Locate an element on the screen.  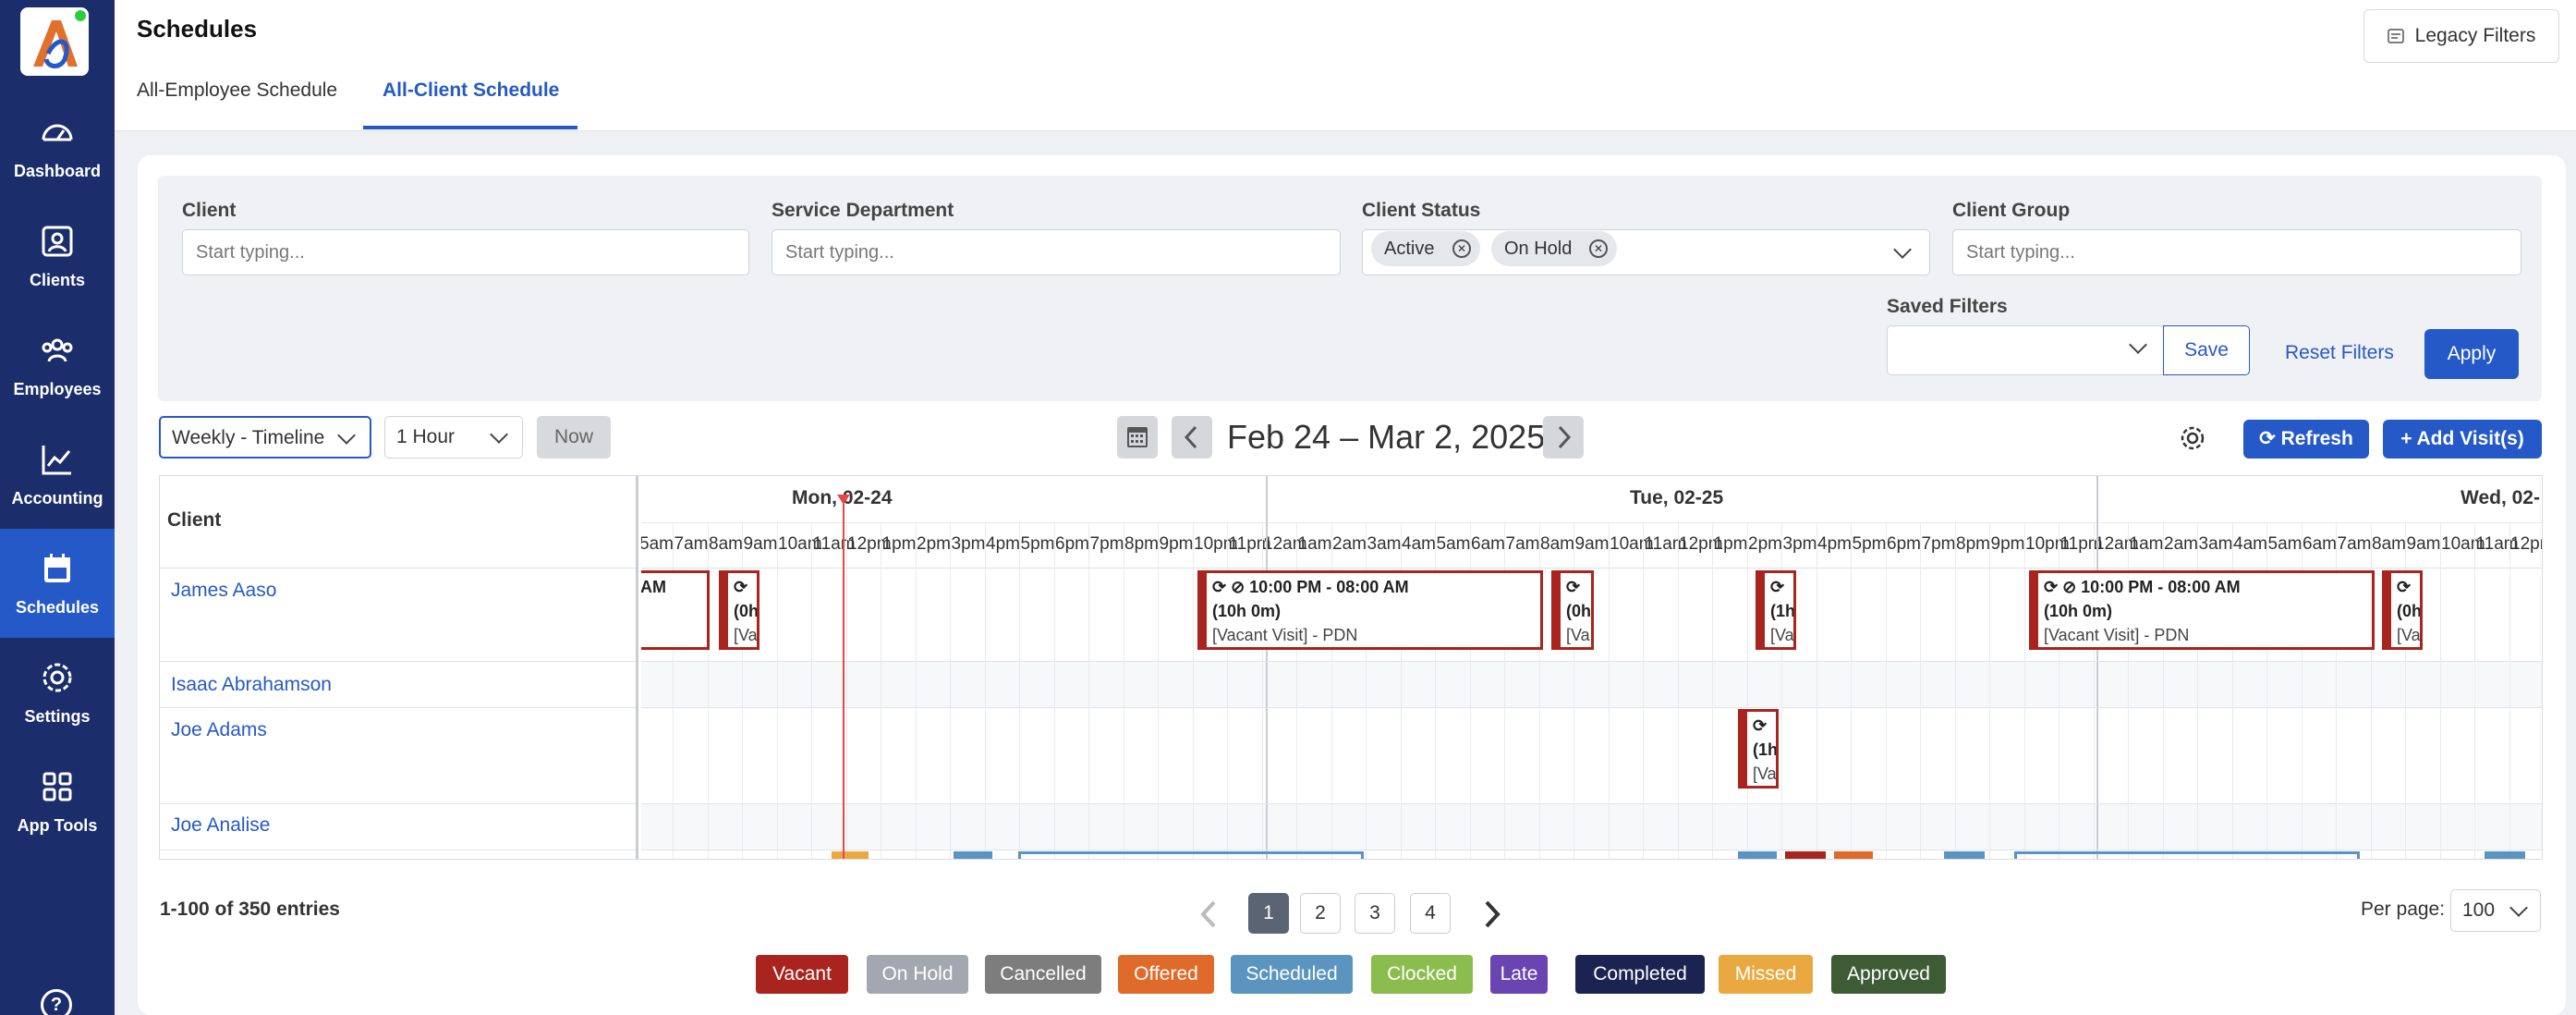
hour-label: 8am is located at coordinates (2389, 544).